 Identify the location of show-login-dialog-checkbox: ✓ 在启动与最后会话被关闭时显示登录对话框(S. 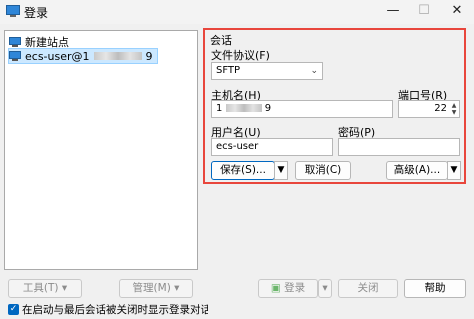
(108, 309).